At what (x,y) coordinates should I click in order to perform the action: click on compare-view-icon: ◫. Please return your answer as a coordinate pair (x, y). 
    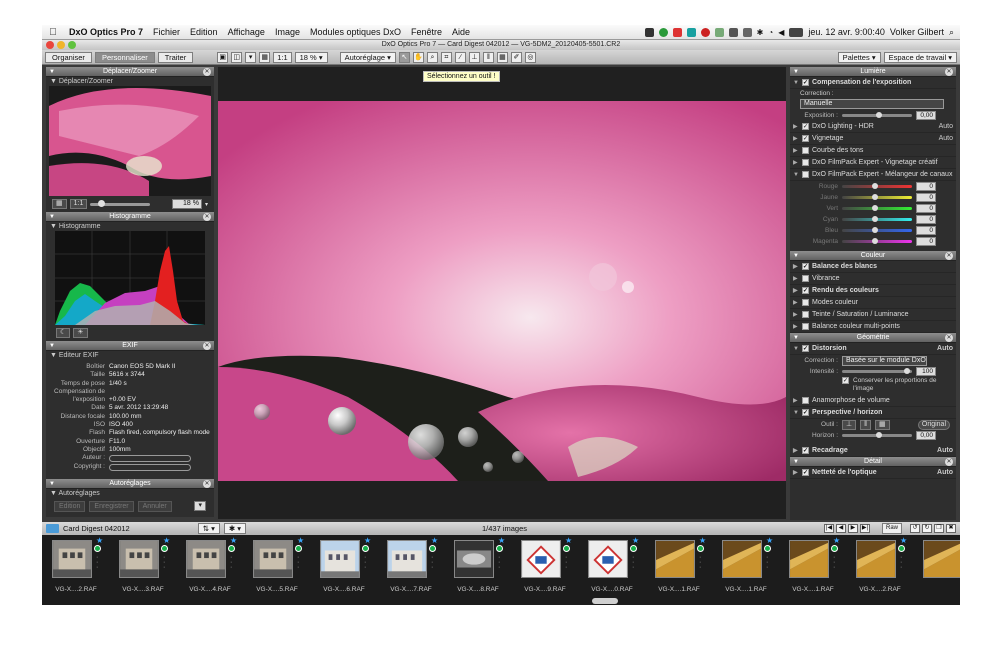
    Looking at the image, I should click on (237, 57).